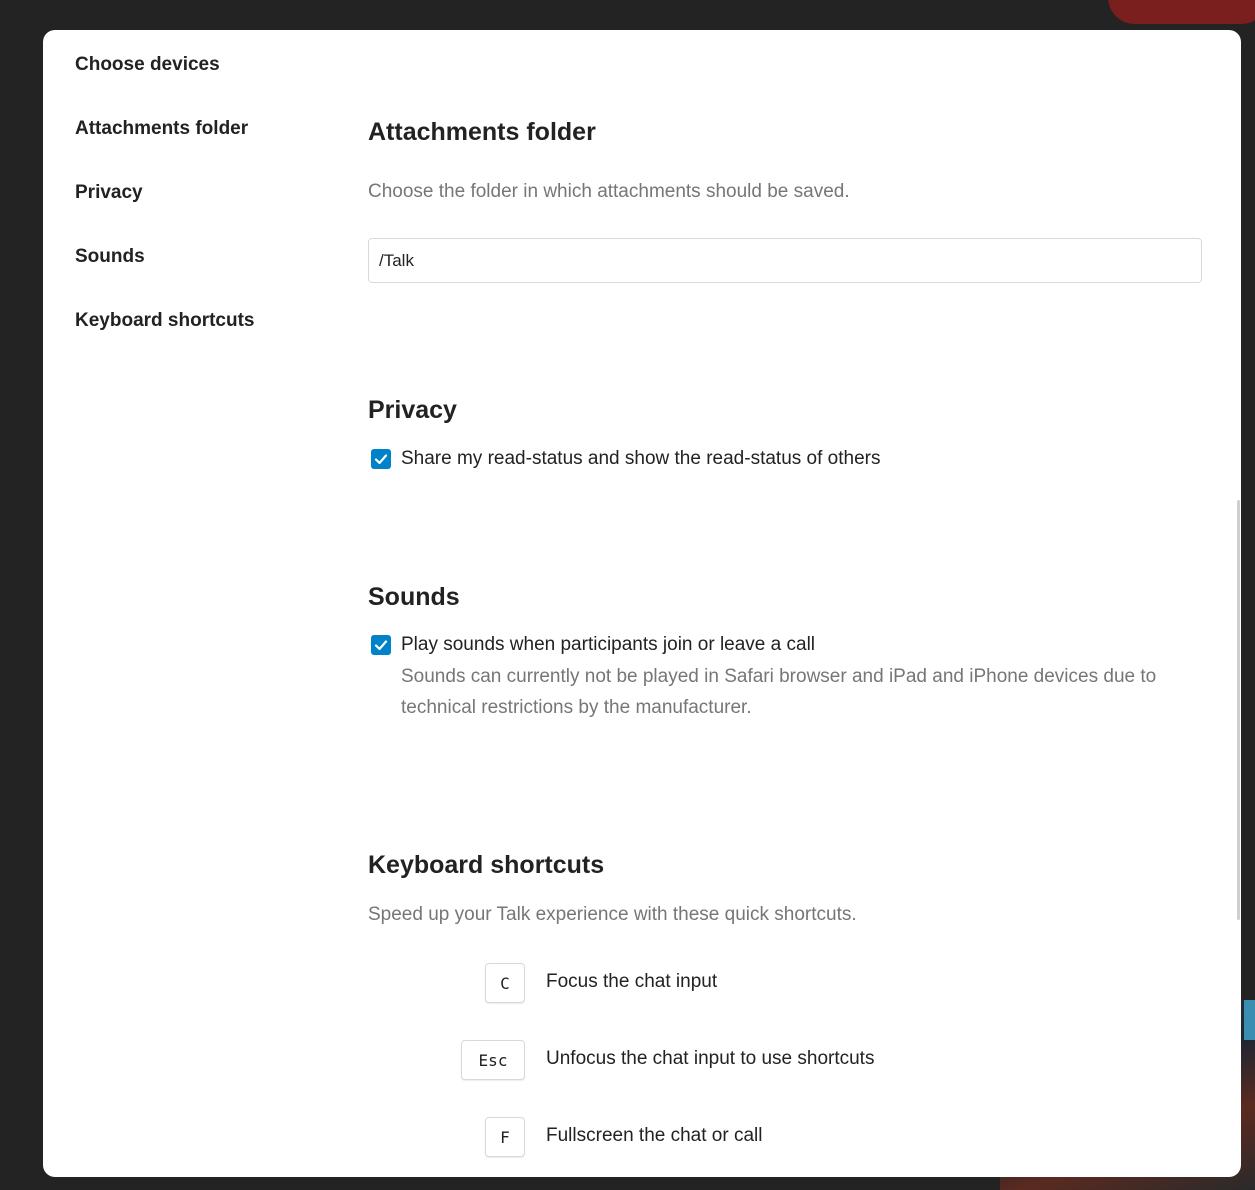 The height and width of the screenshot is (1190, 1255). Describe the element at coordinates (482, 132) in the screenshot. I see `attachments-title: Attachments folder` at that location.